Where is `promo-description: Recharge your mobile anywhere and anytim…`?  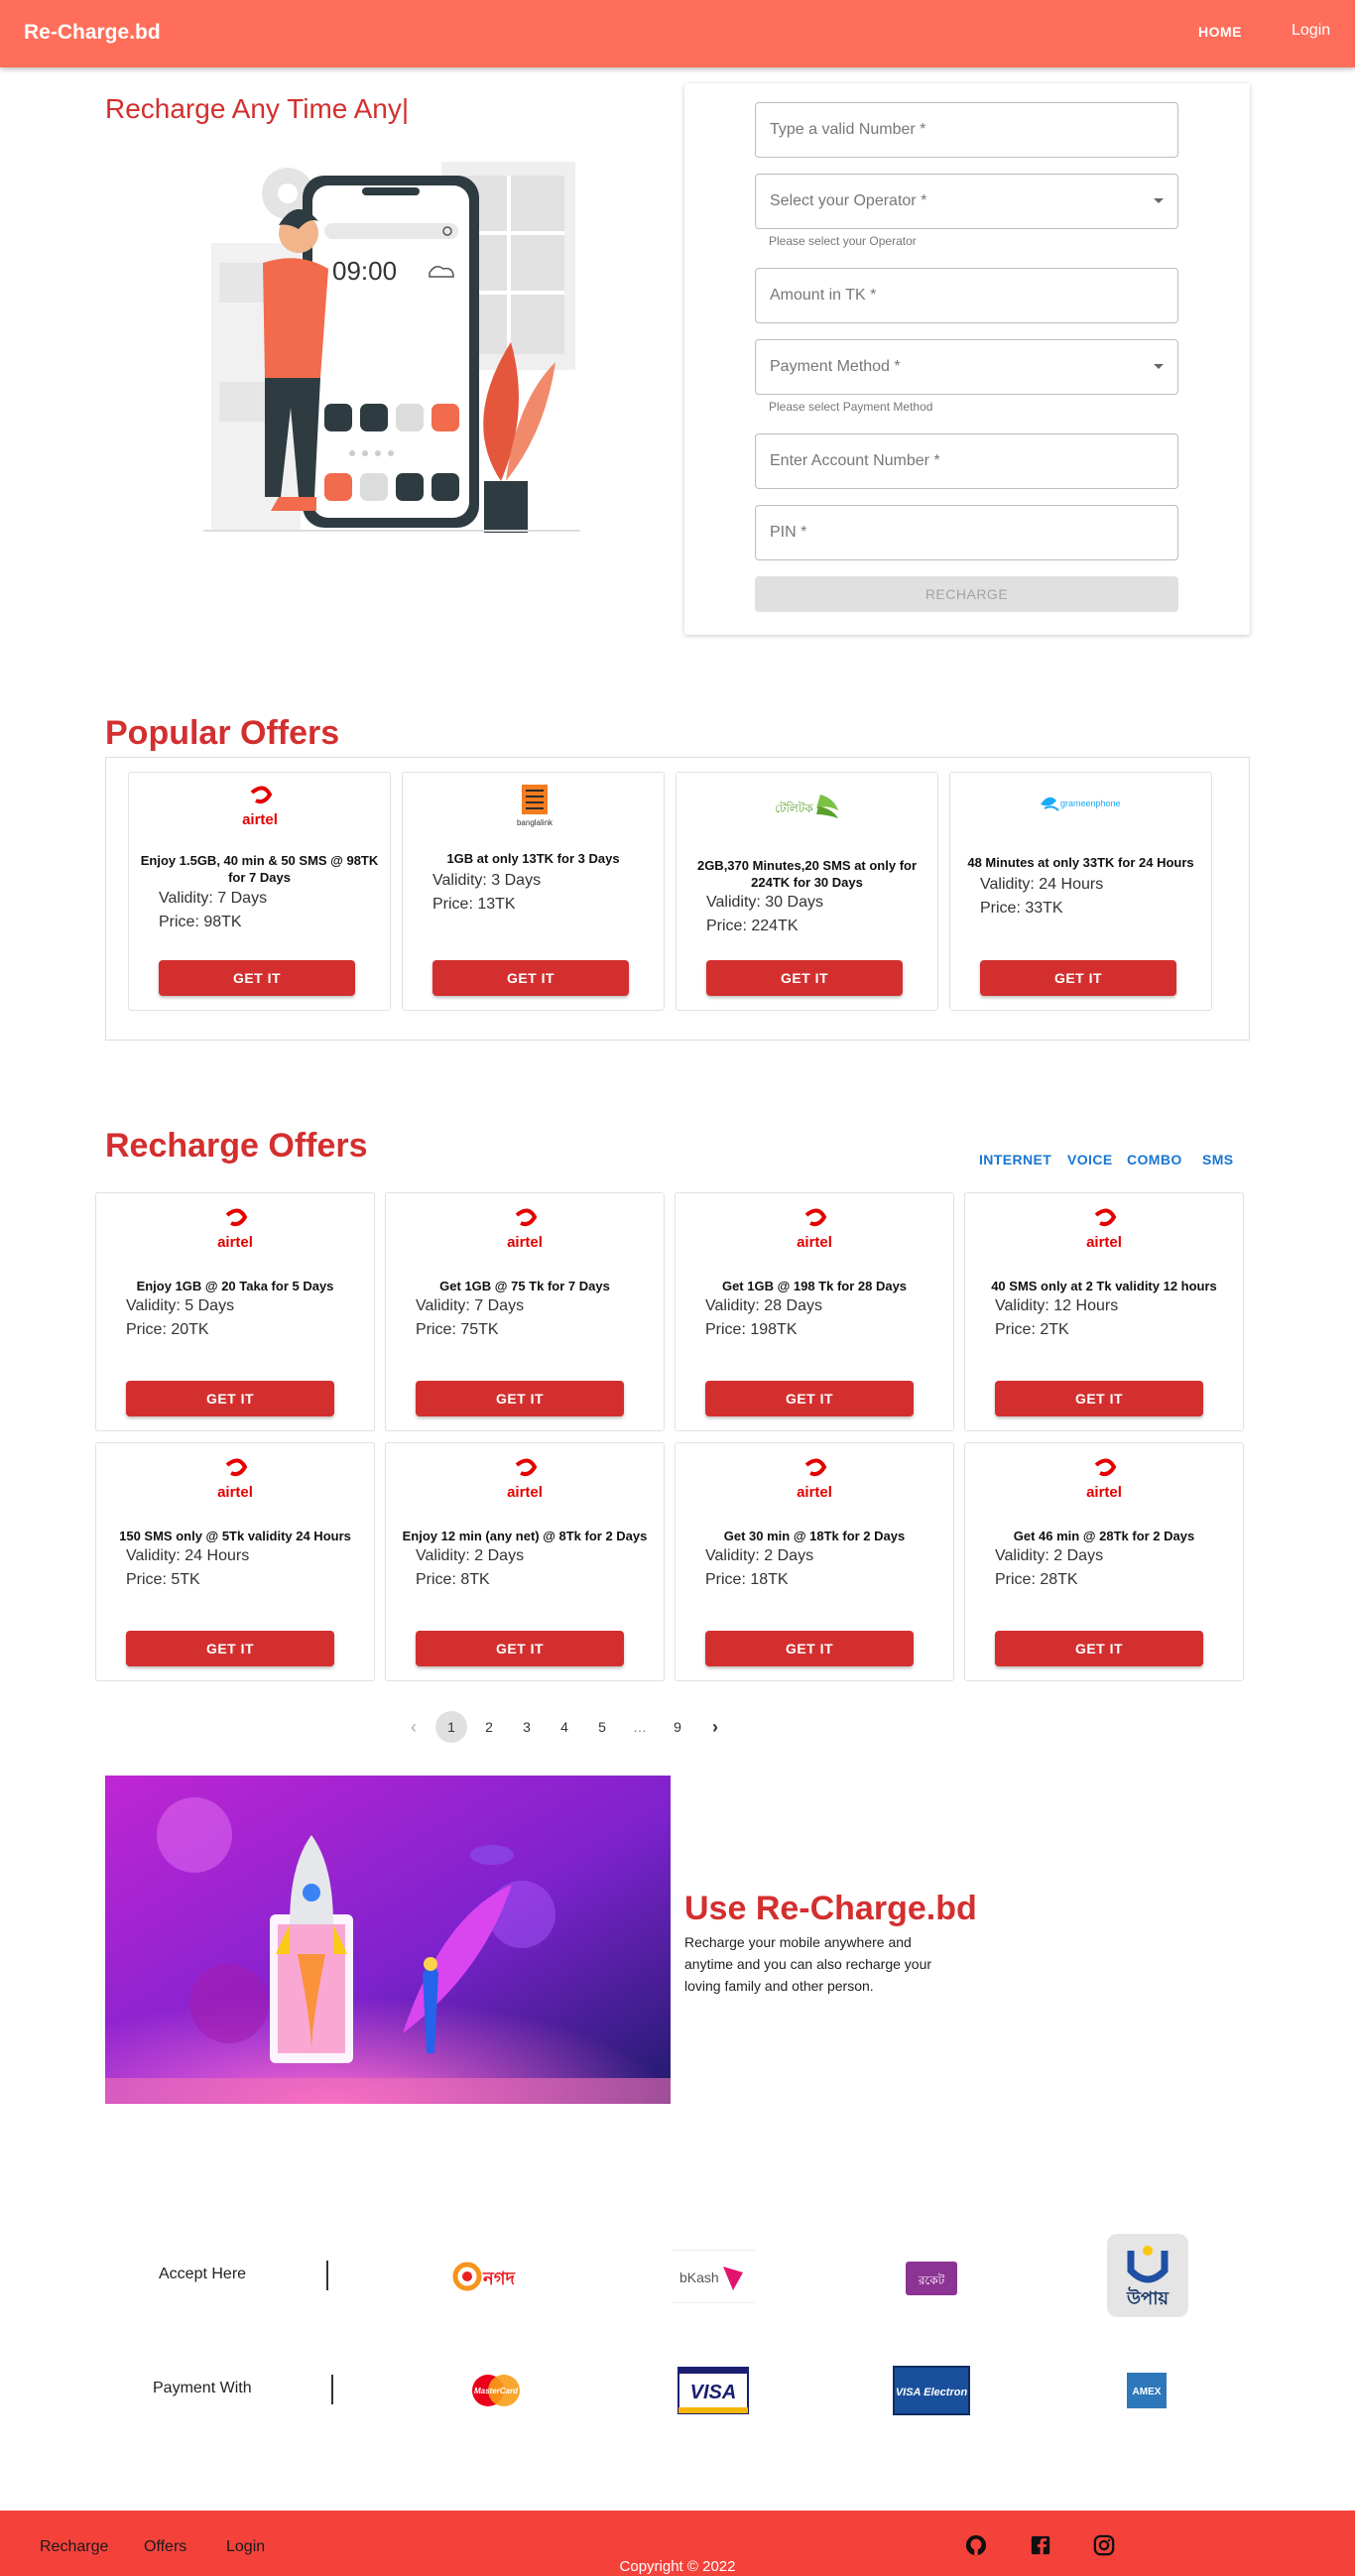
promo-description: Recharge your mobile anywhere and anytim… is located at coordinates (808, 1964).